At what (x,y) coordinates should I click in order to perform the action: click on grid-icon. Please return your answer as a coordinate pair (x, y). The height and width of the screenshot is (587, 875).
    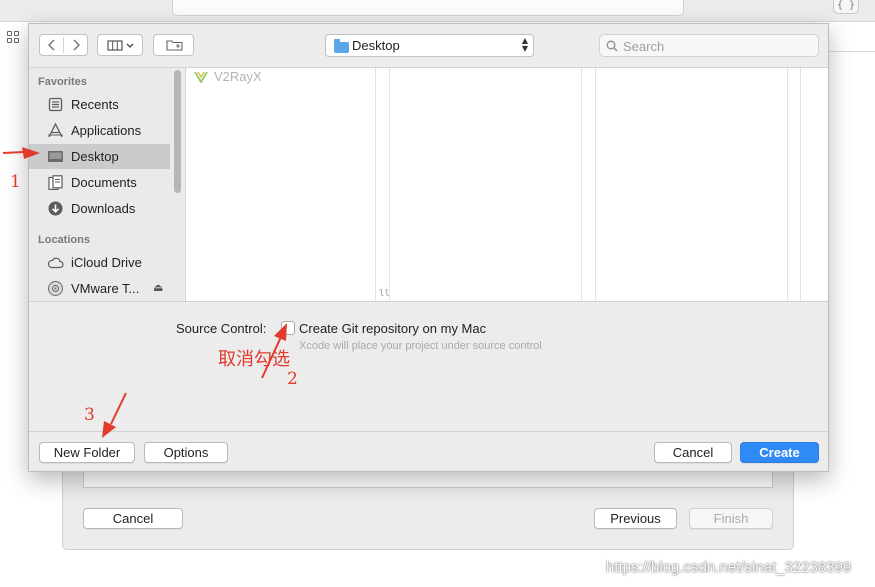
    Looking at the image, I should click on (14, 38).